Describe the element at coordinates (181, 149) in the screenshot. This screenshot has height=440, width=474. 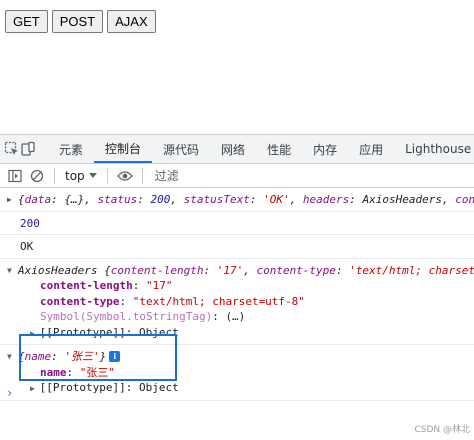
I see `tab-sources: 源代码` at that location.